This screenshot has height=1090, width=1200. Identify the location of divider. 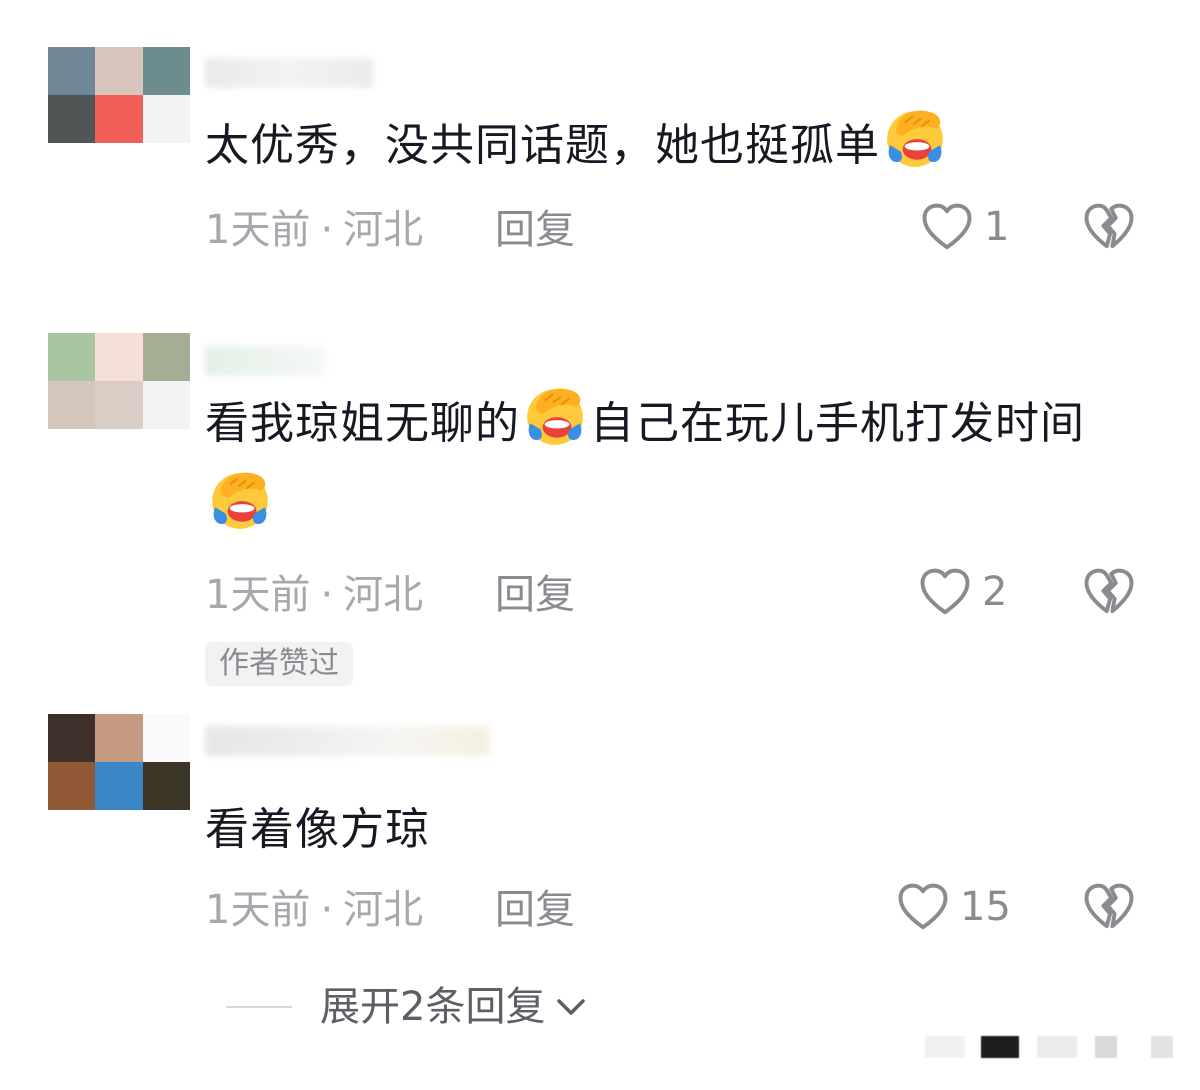
(259, 1007).